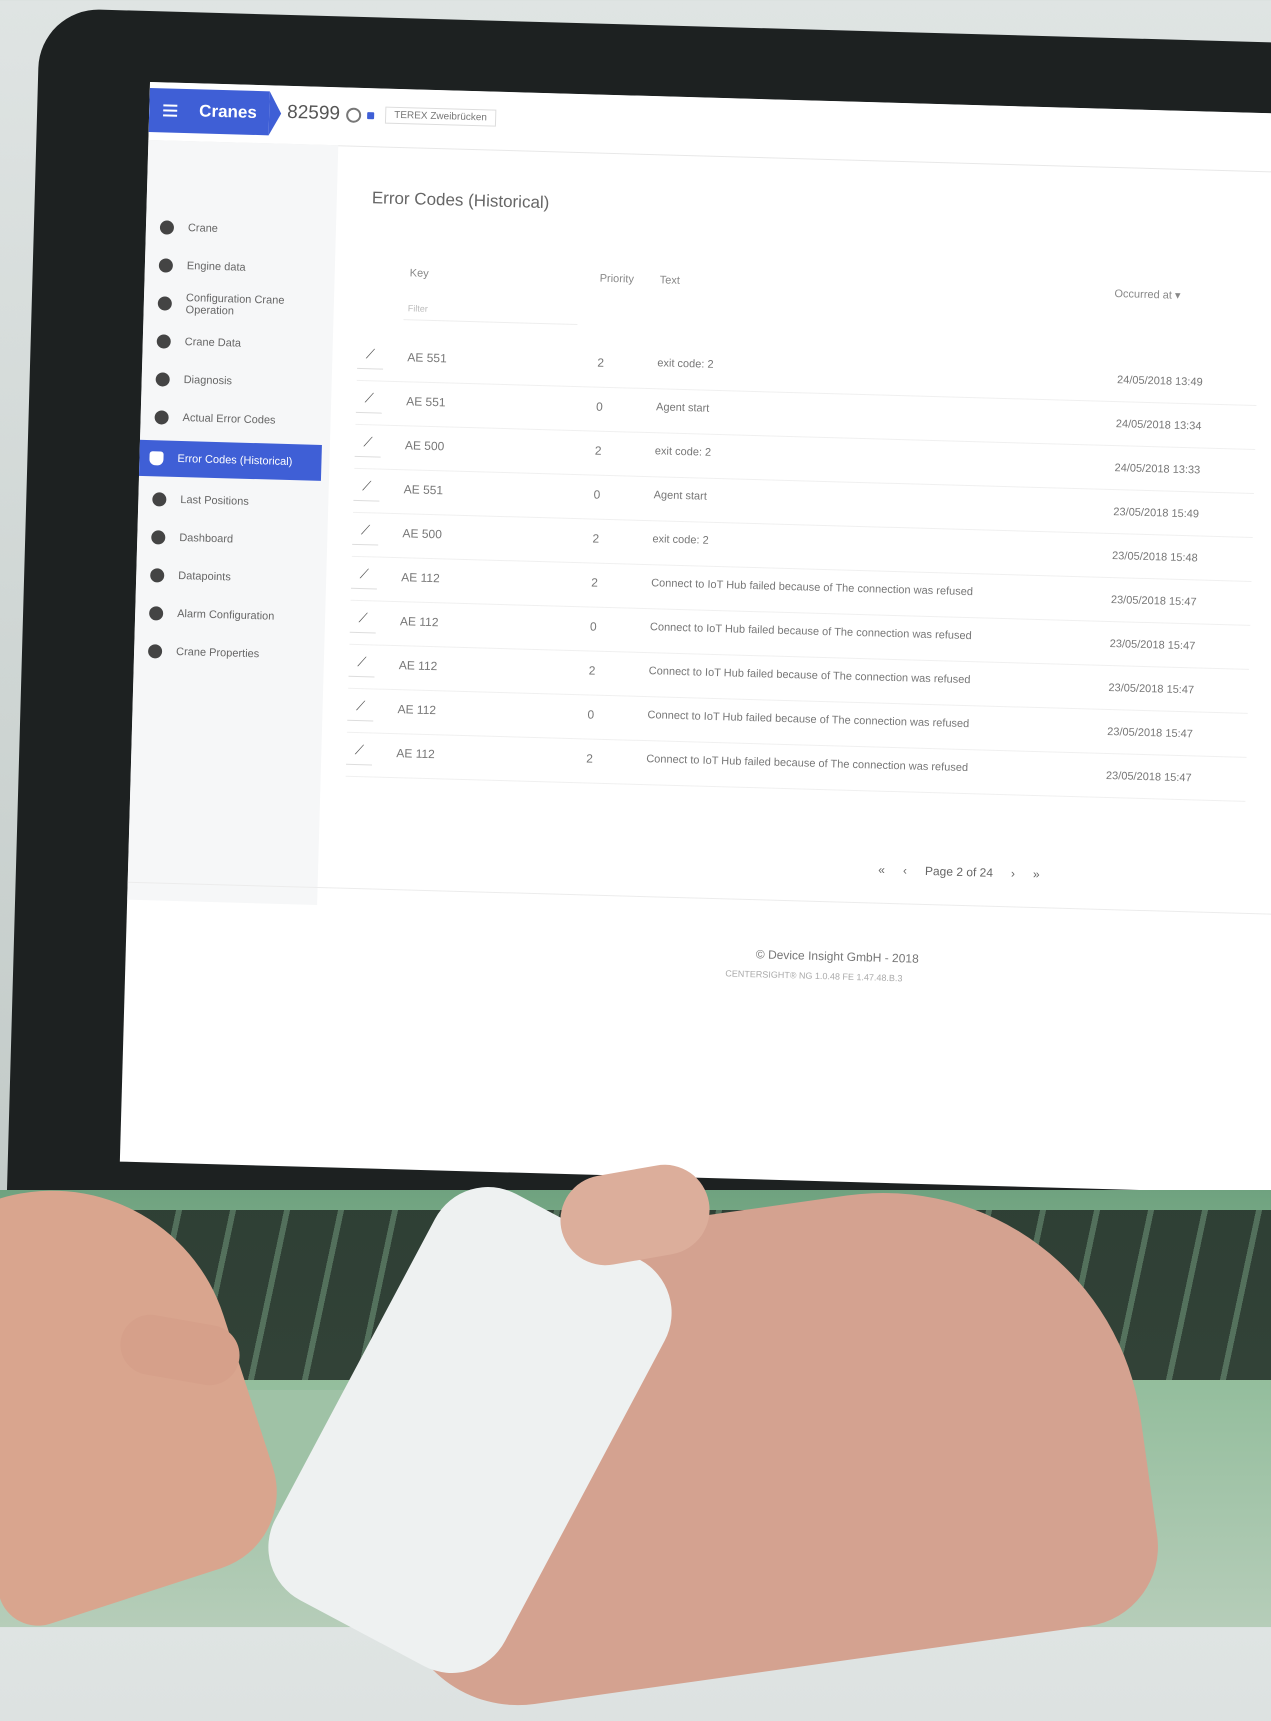  What do you see at coordinates (158, 537) in the screenshot?
I see `dashboard-icon` at bounding box center [158, 537].